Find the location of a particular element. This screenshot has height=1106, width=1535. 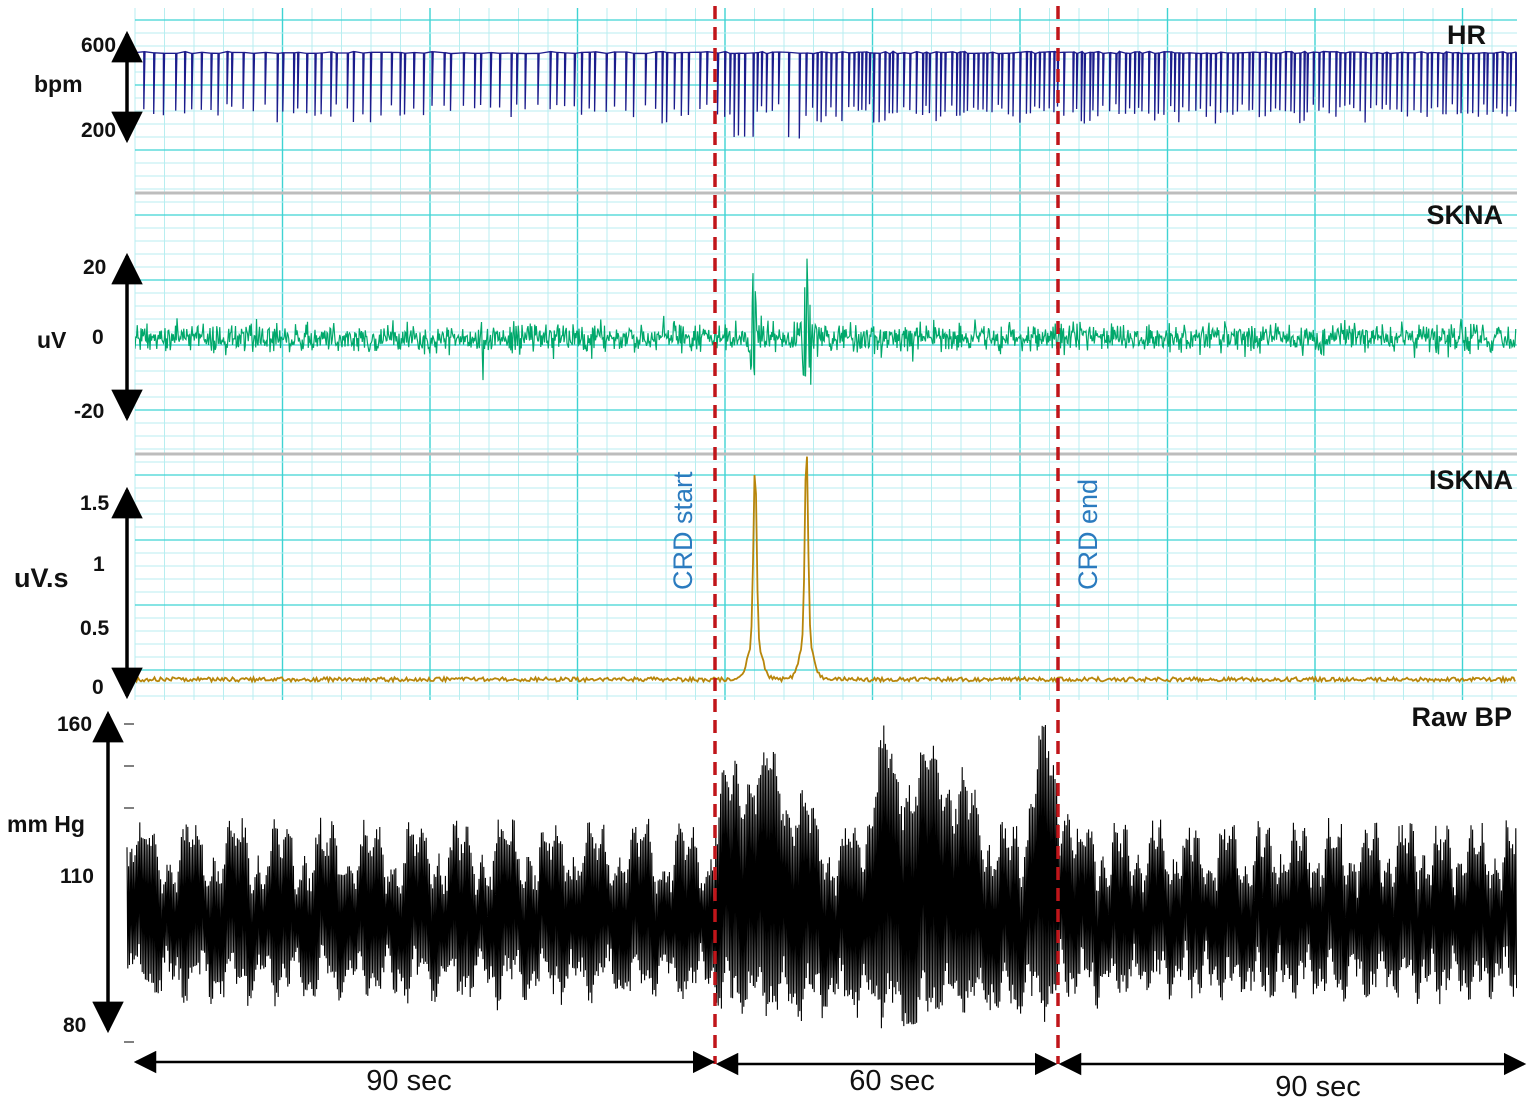

hr-tick-200: 200 is located at coordinates (98, 130).